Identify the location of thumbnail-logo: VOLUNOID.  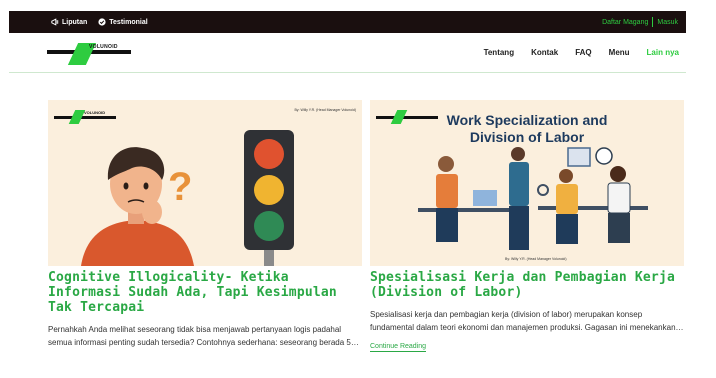
(85, 117).